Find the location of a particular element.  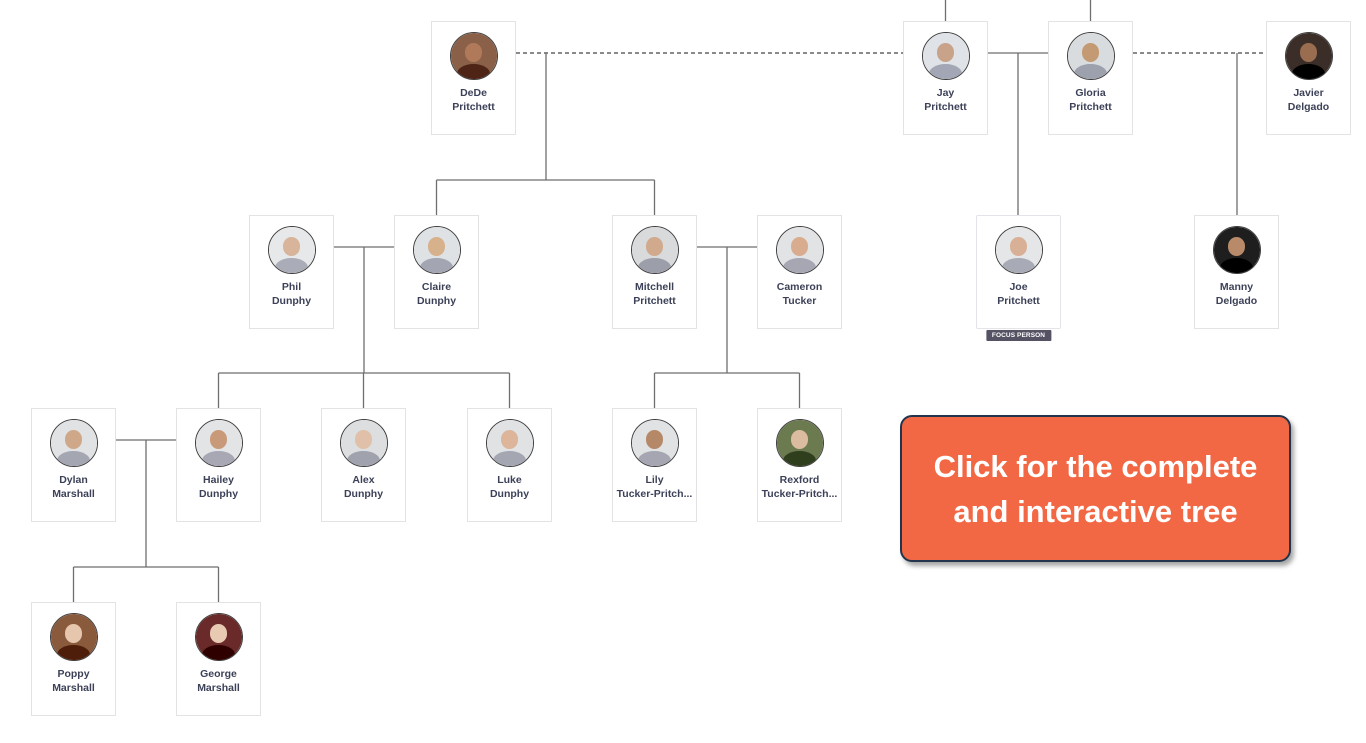

first-name: Cameron is located at coordinates (799, 287).